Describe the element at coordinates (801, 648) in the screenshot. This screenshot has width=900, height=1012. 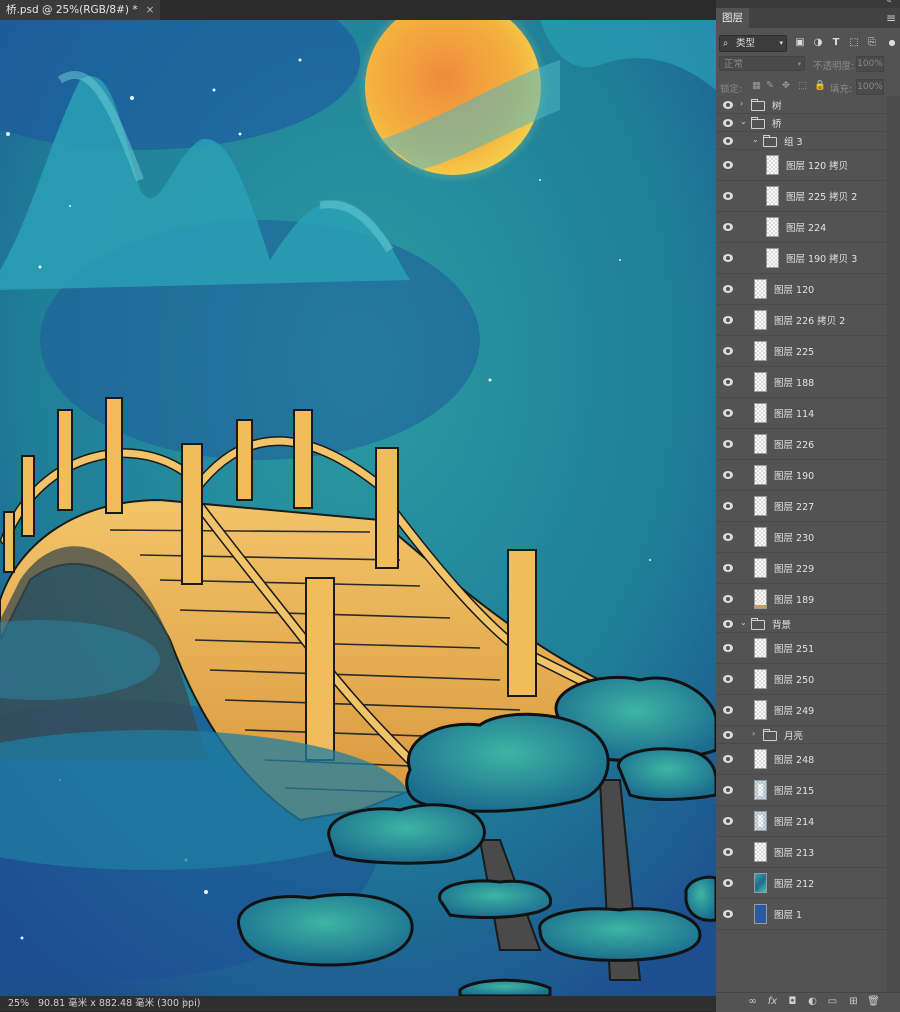
I see `layer-row: 图层 251` at that location.